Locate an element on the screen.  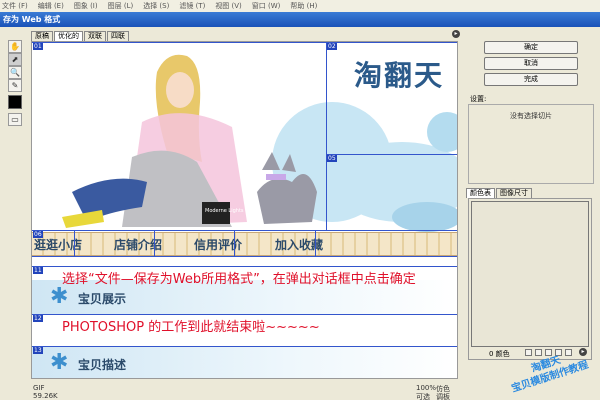
instruction-text-line1: 选择“文件—保存为Web所用格式”，在弹出对话框中点击确定 is located at coordinates (239, 279).